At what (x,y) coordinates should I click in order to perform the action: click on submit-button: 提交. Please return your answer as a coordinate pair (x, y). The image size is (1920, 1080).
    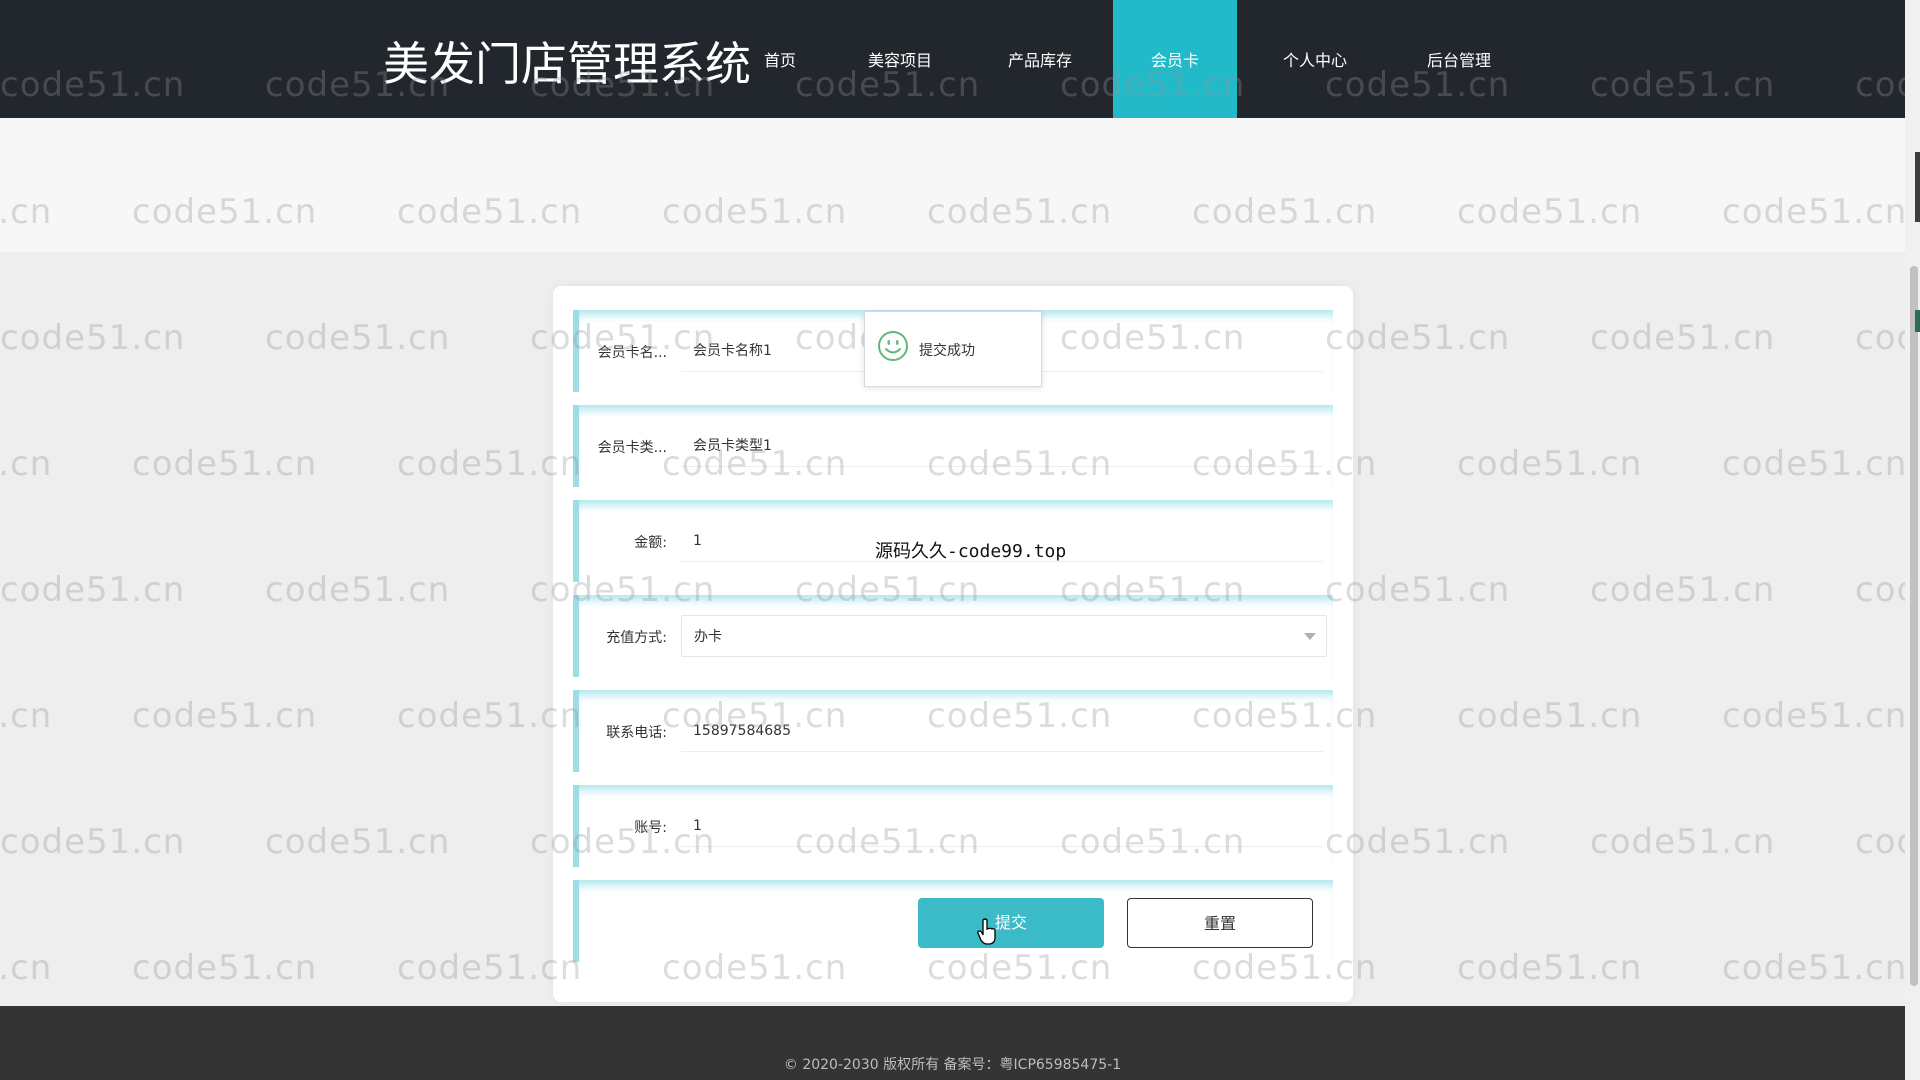
    Looking at the image, I should click on (1011, 923).